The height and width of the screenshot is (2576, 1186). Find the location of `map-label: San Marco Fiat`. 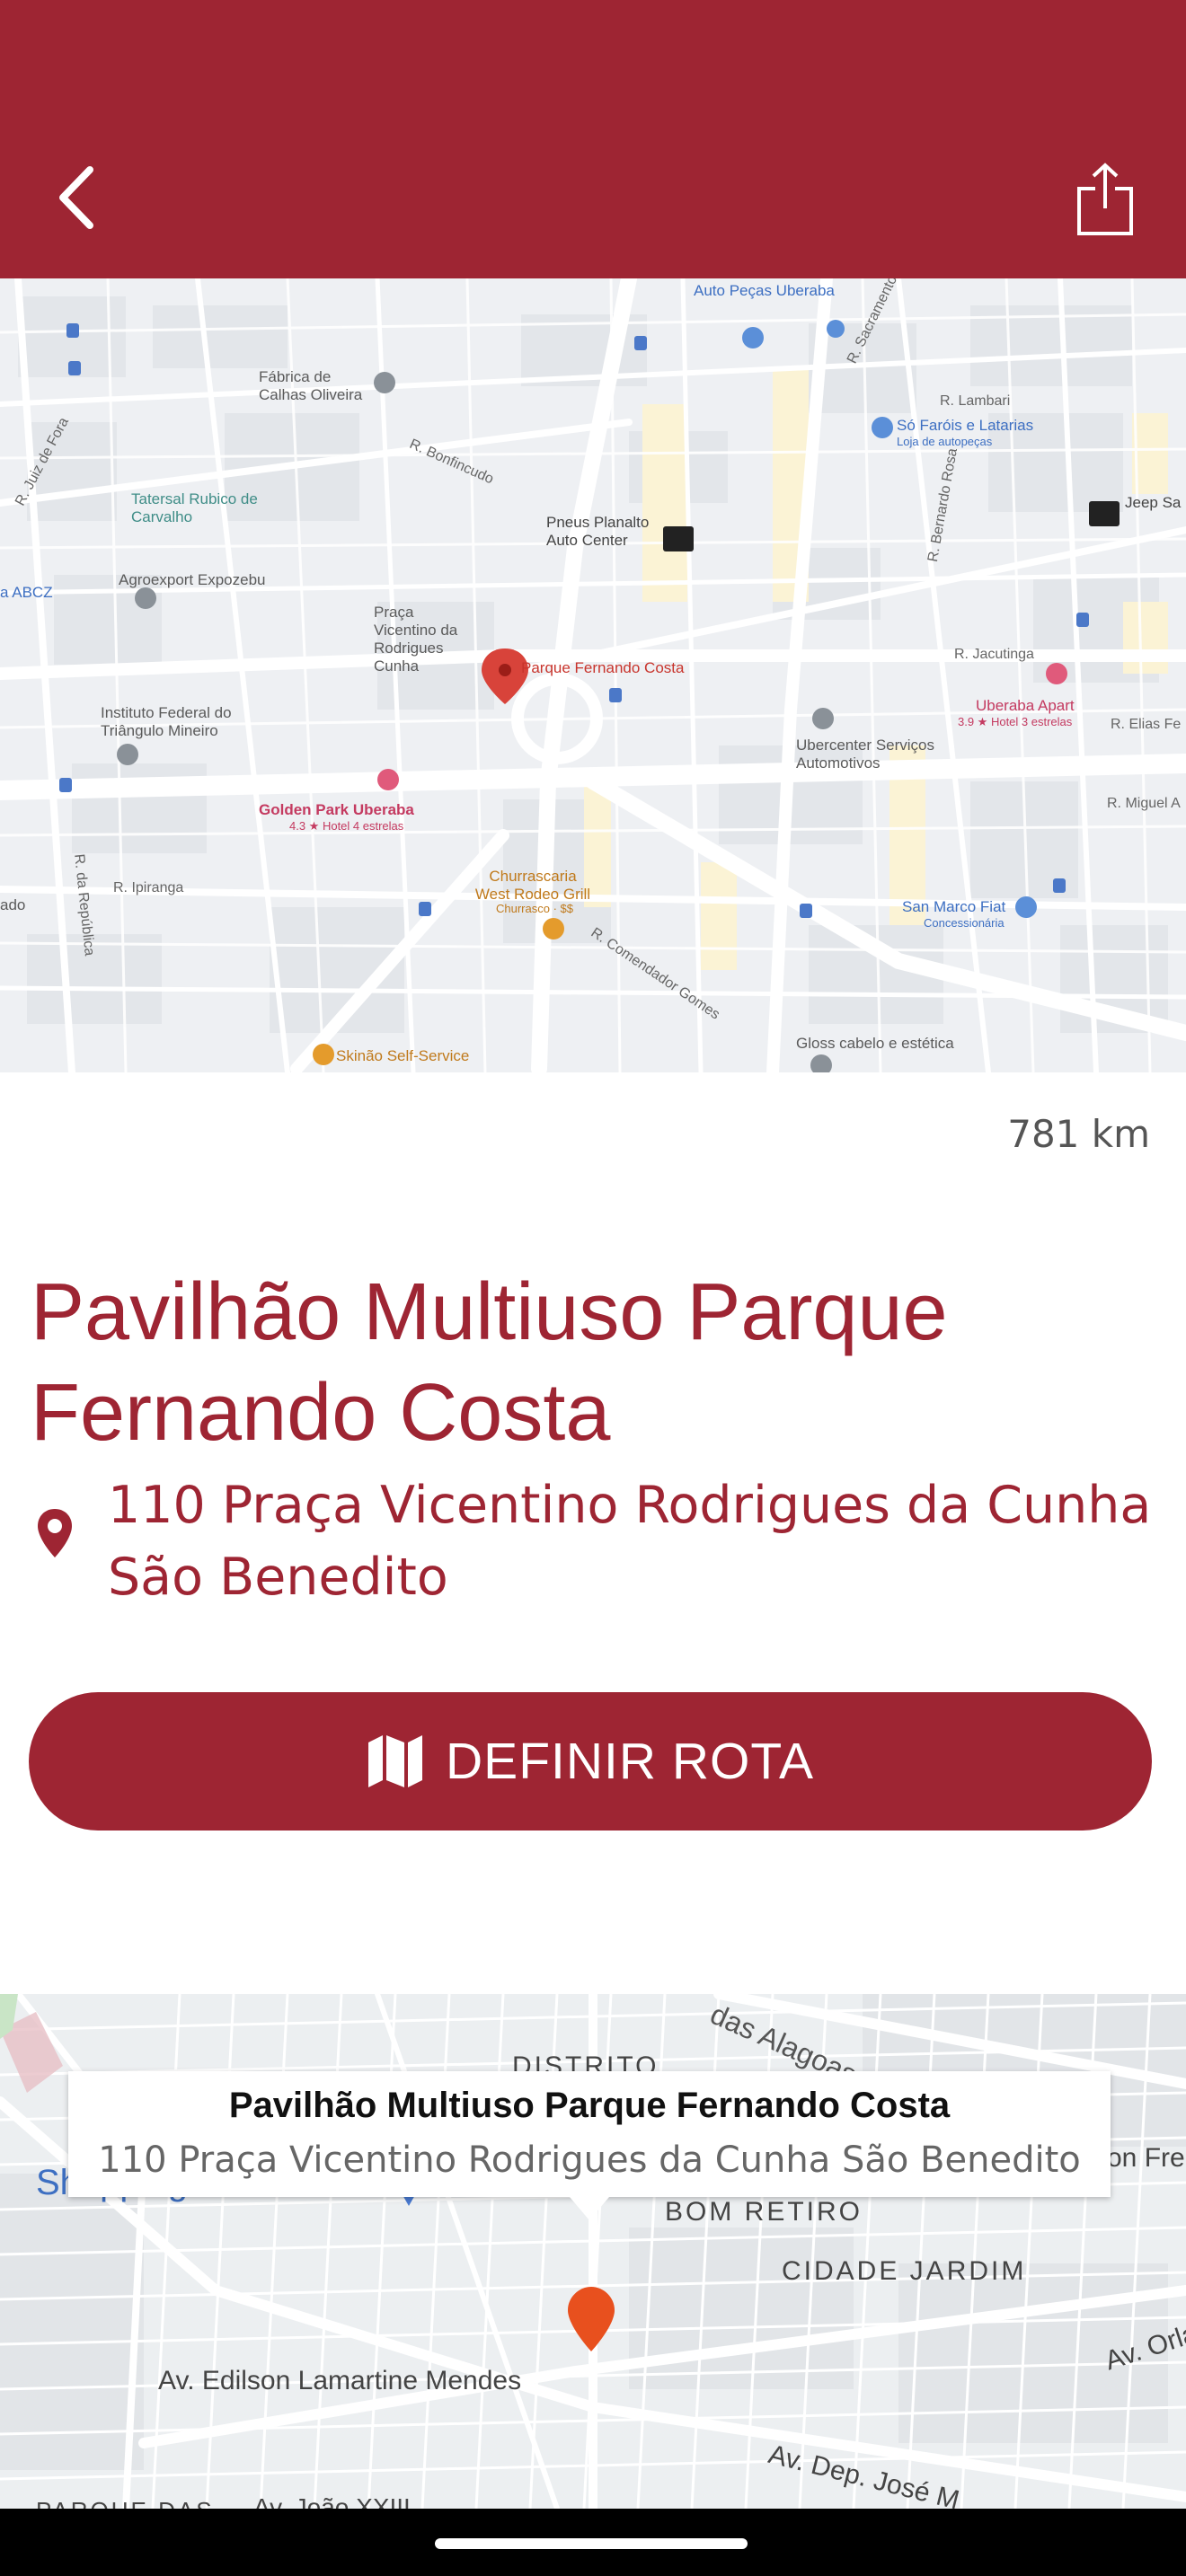

map-label: San Marco Fiat is located at coordinates (954, 906).